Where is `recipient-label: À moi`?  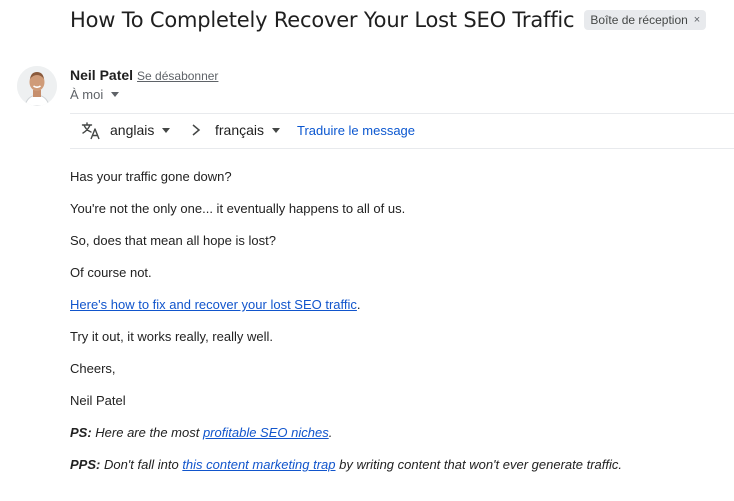 recipient-label: À moi is located at coordinates (87, 94).